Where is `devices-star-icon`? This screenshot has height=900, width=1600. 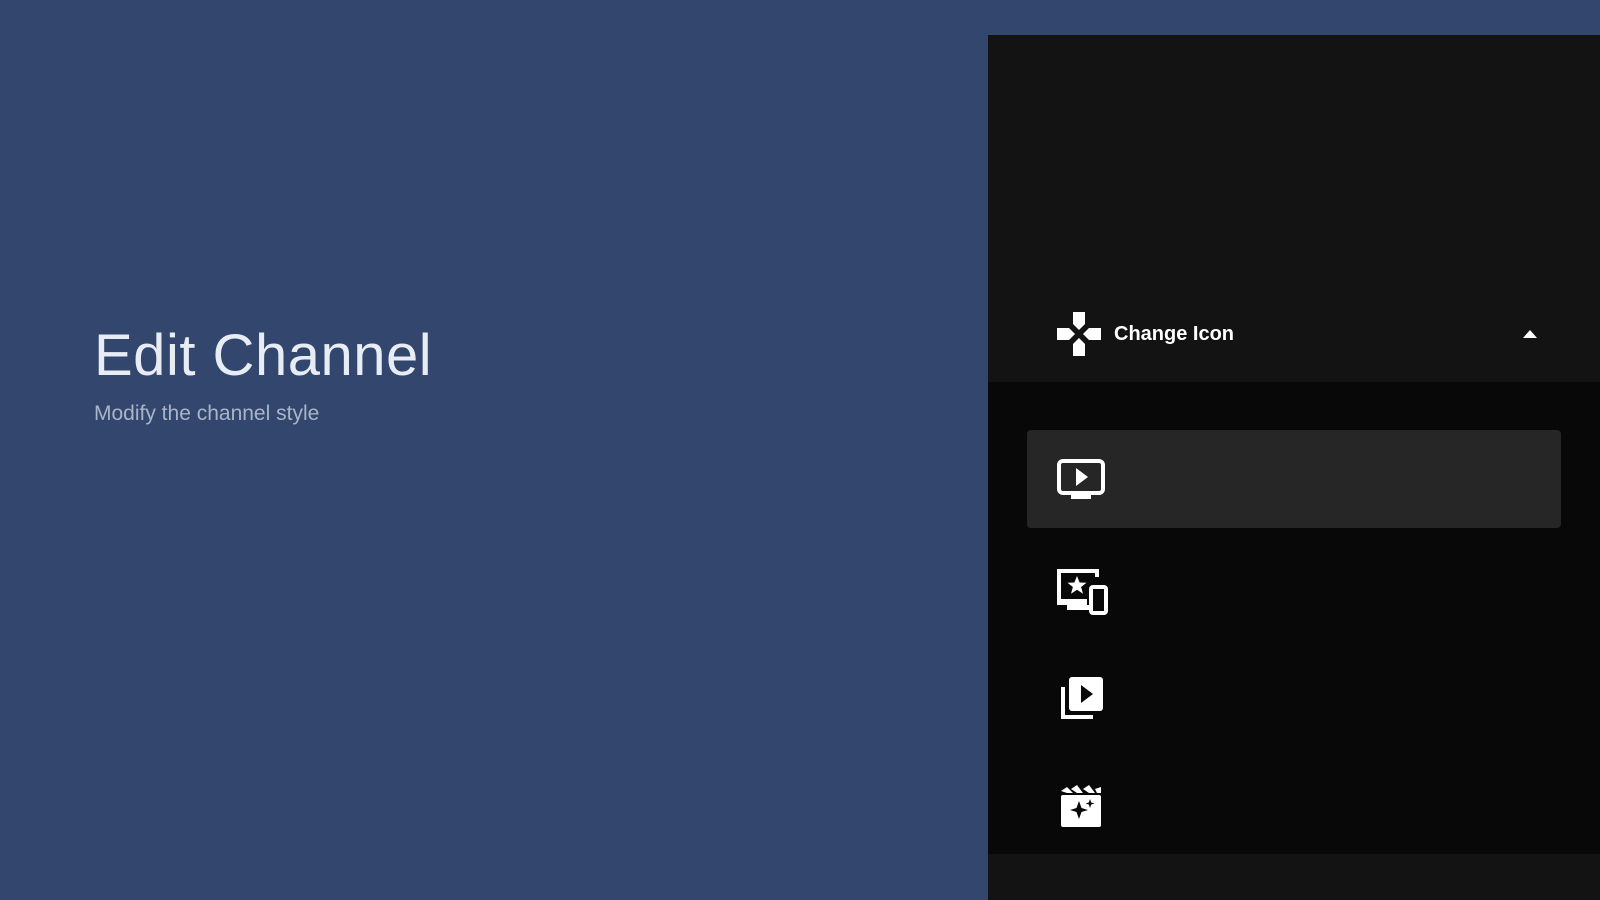
devices-star-icon is located at coordinates (1081, 591).